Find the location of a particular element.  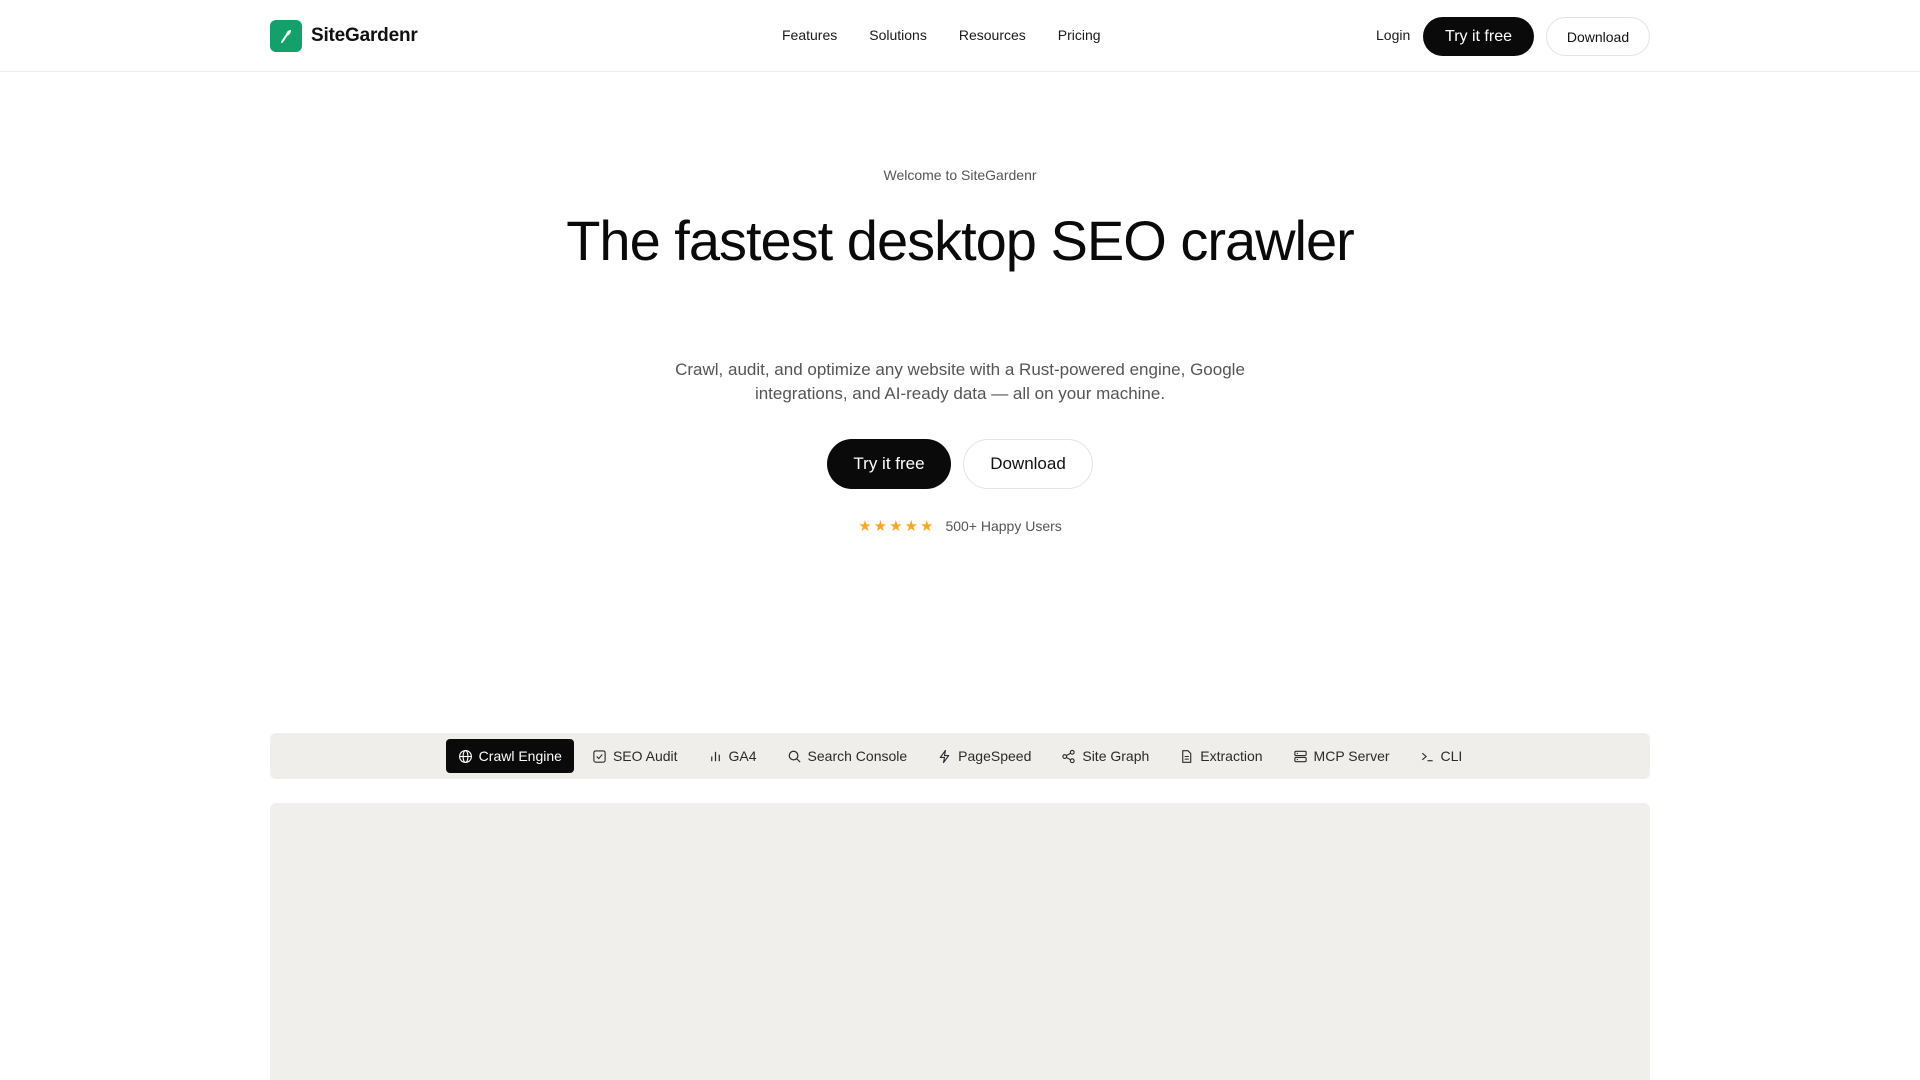

bar-chart-icon is located at coordinates (715, 756).